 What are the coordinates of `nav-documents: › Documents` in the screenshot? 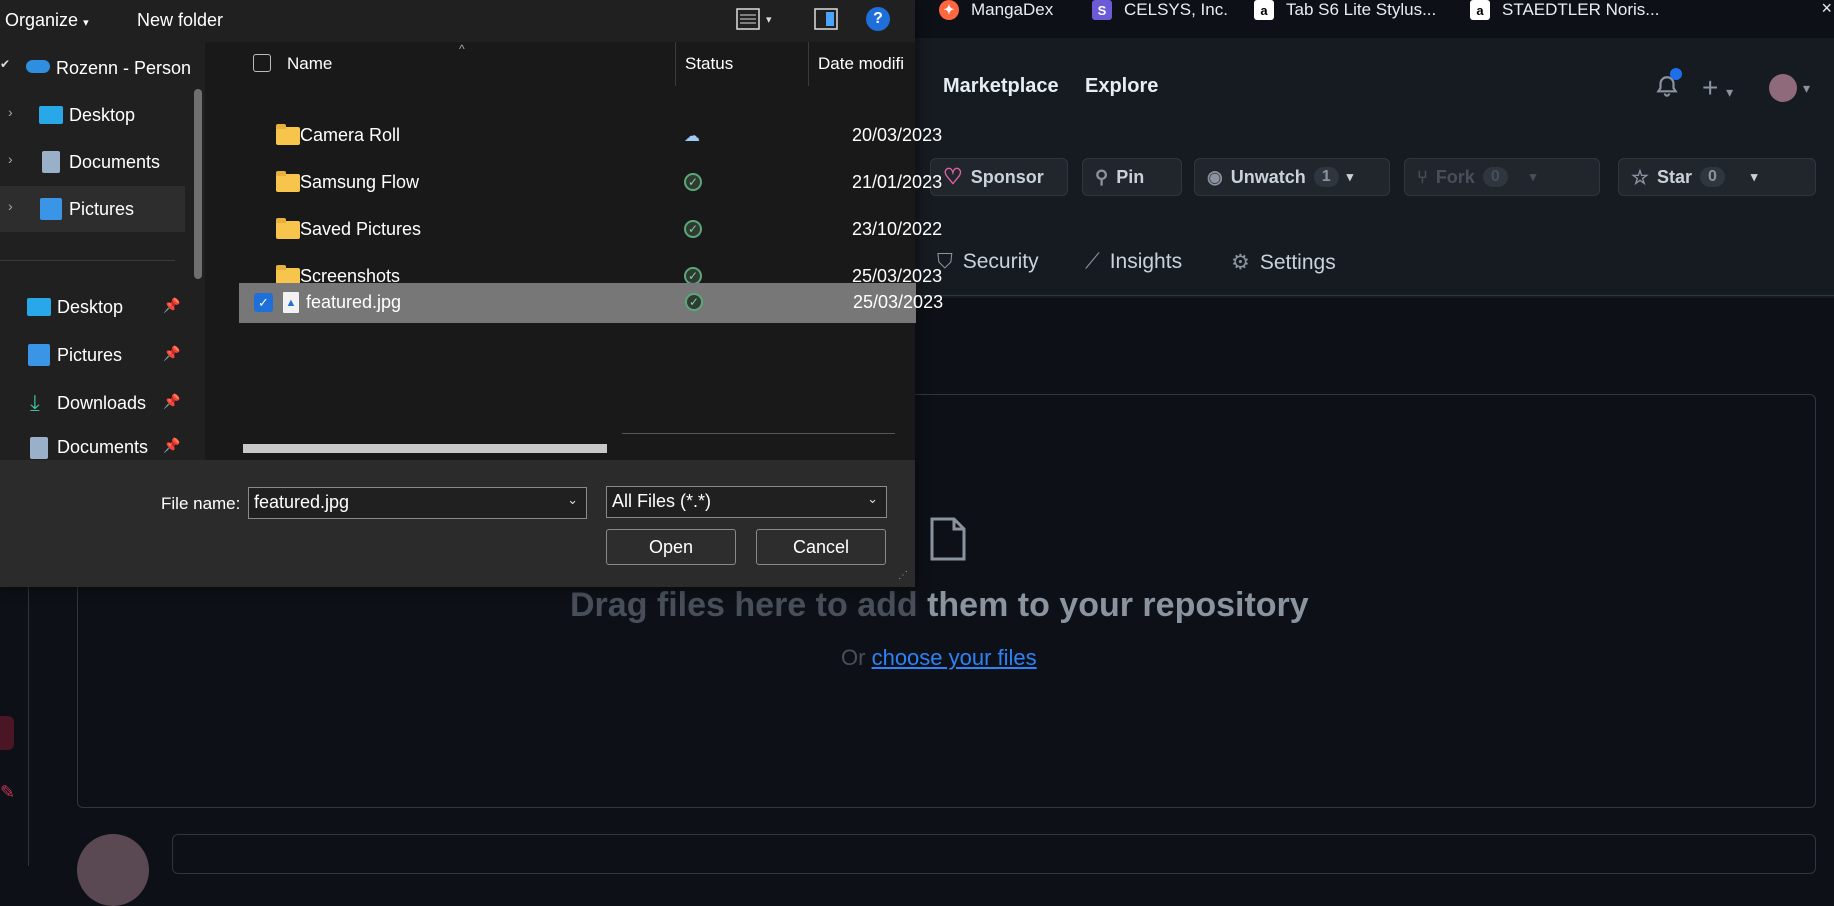 It's located at (92, 162).